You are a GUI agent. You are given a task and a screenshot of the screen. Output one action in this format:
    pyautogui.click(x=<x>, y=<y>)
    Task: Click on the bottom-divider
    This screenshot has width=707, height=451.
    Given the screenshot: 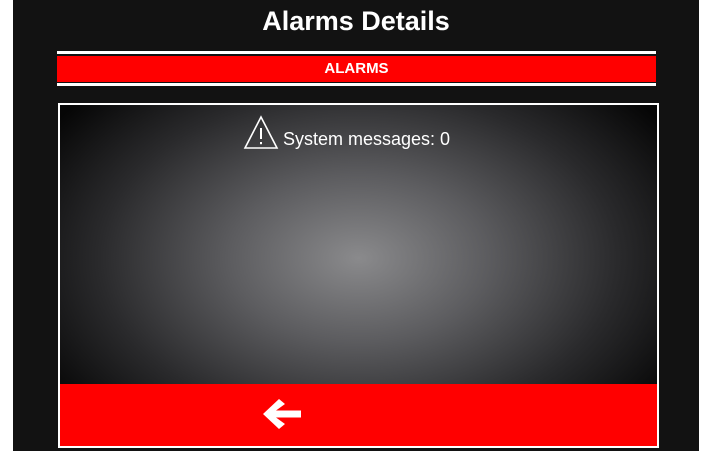 What is the action you would take?
    pyautogui.click(x=356, y=84)
    